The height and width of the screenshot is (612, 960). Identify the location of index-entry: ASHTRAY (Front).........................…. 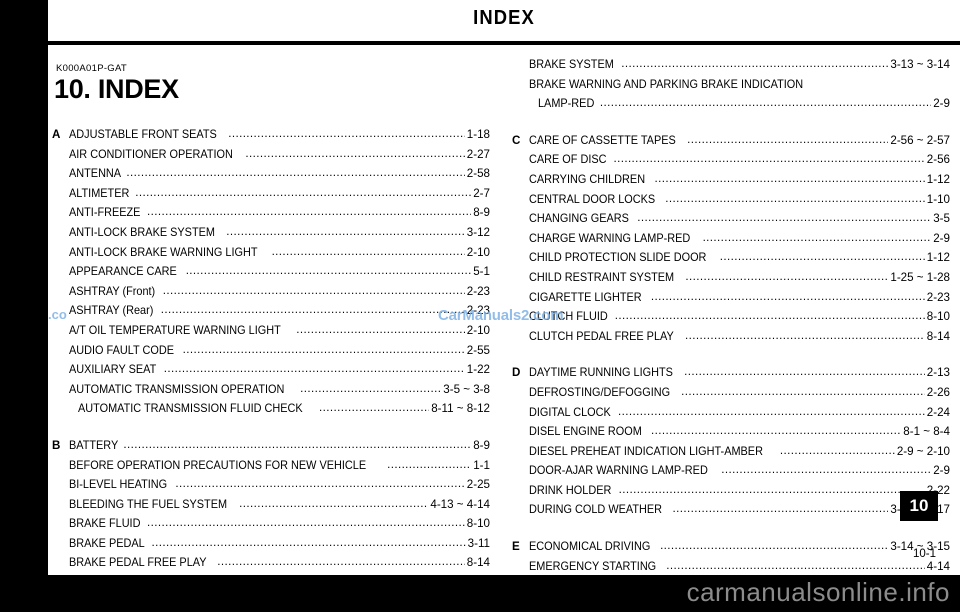
(270, 295).